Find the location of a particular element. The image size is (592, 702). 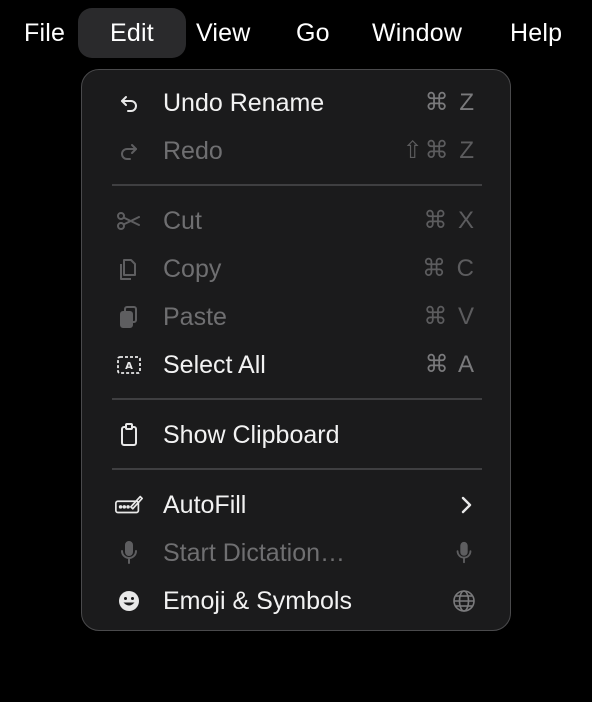

menu-item-shortcut: ⌘ A is located at coordinates (450, 364).